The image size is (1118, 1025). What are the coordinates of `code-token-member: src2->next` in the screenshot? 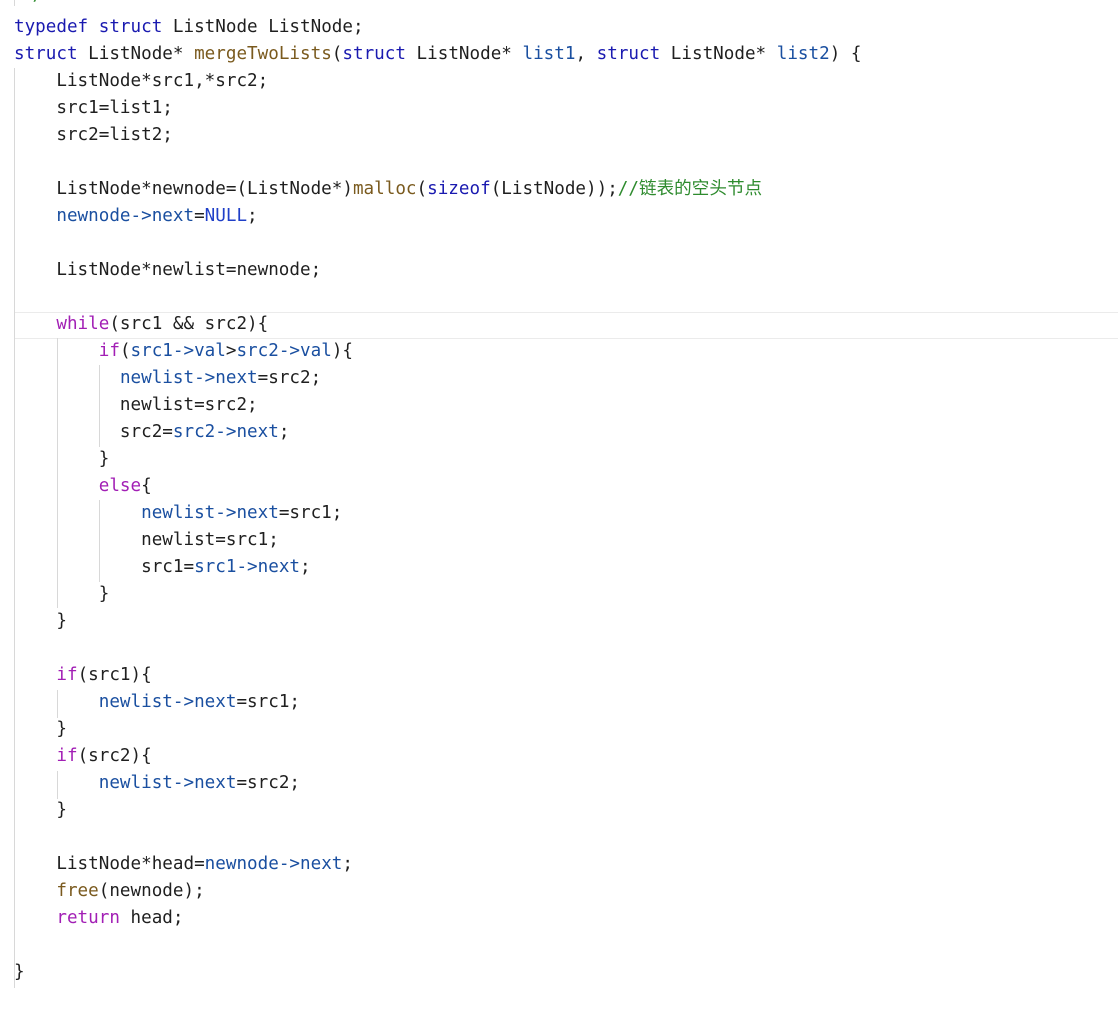 It's located at (225, 432).